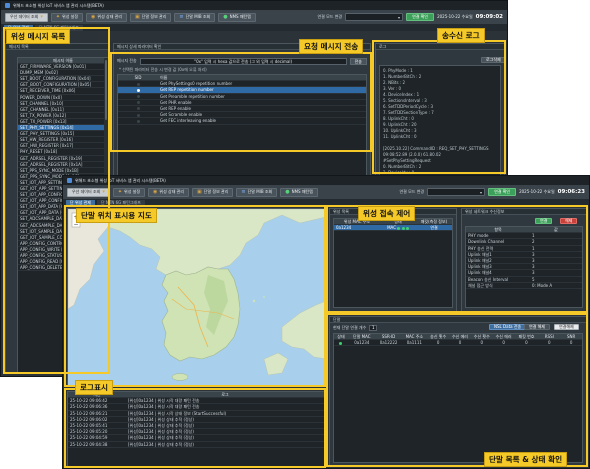 This screenshot has height=469, width=590. What do you see at coordinates (481, 248) in the screenshot?
I see `info-key: PHY 송신 전력` at bounding box center [481, 248].